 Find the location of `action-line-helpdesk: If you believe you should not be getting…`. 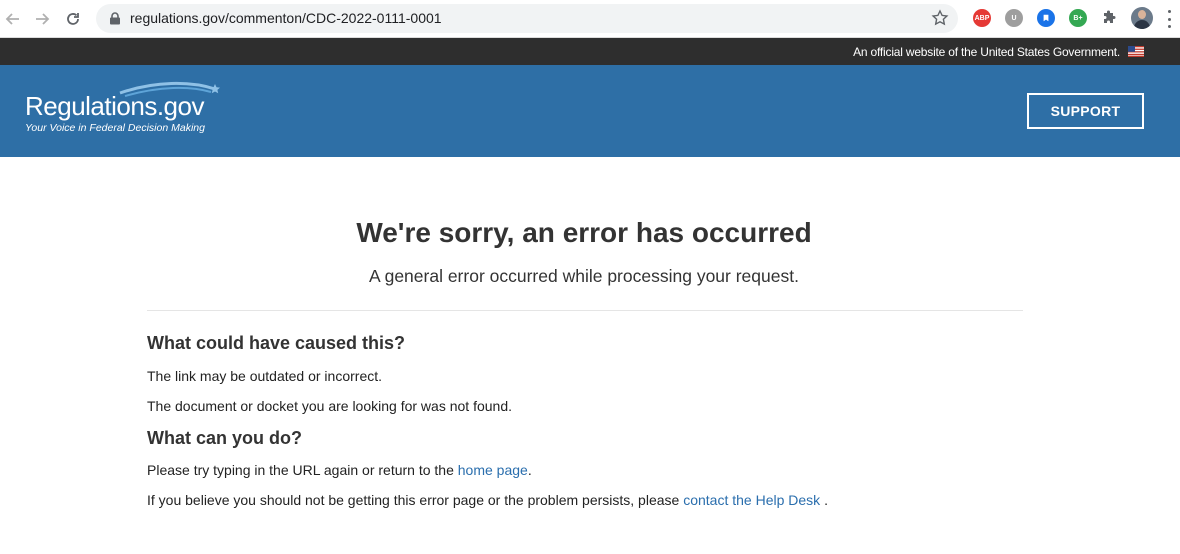

action-line-helpdesk: If you believe you should not be getting… is located at coordinates (487, 500).